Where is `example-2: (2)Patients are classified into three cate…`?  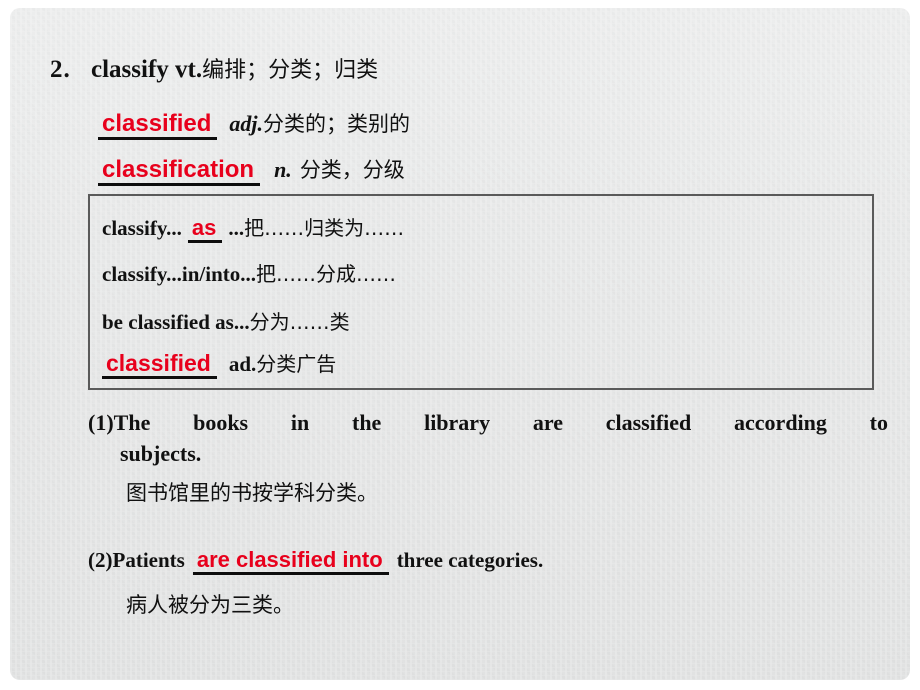
example-2: (2)Patients are classified into three cate… is located at coordinates (493, 583).